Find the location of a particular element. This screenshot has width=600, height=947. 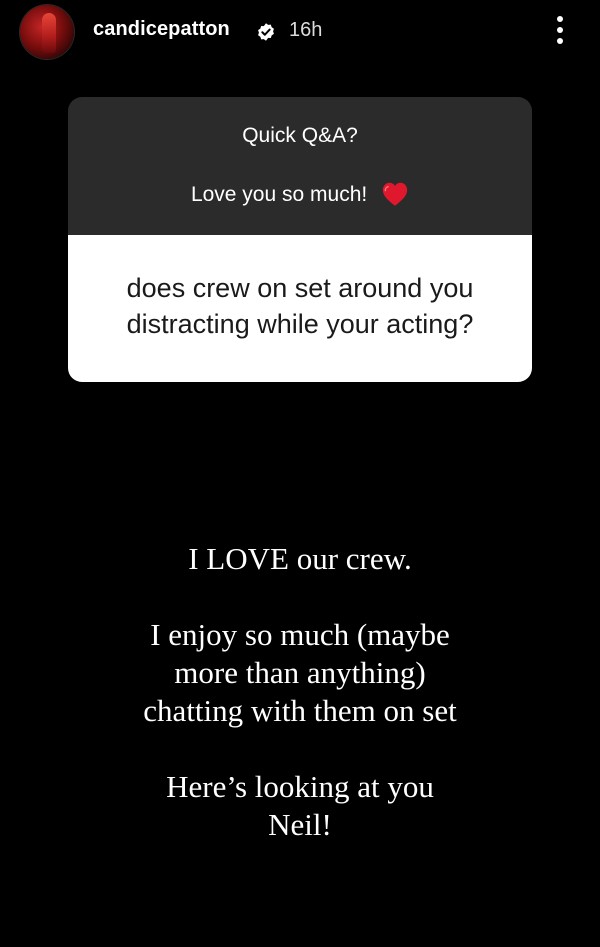

story-header: candicepatton 16h is located at coordinates (300, 32).